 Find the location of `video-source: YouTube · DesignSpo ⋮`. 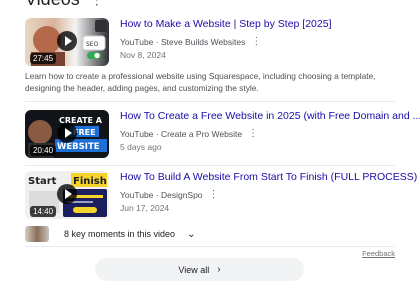

video-source: YouTube · DesignSpo ⋮ is located at coordinates (169, 194).